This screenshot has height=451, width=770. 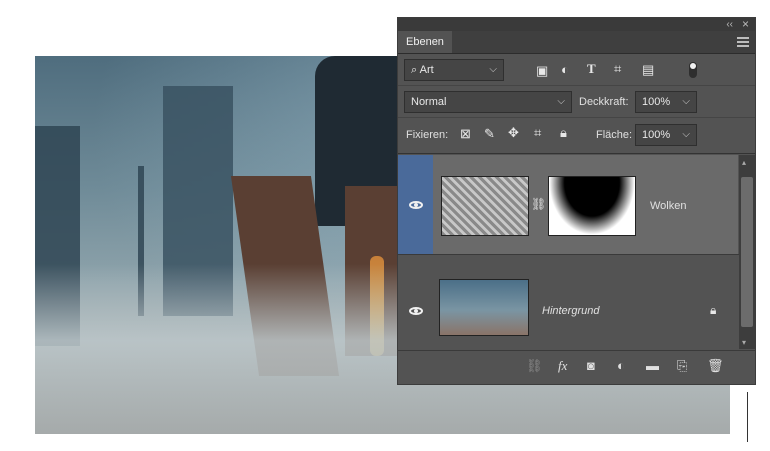 I want to click on panel-tab-row: Ebenen, so click(x=576, y=42).